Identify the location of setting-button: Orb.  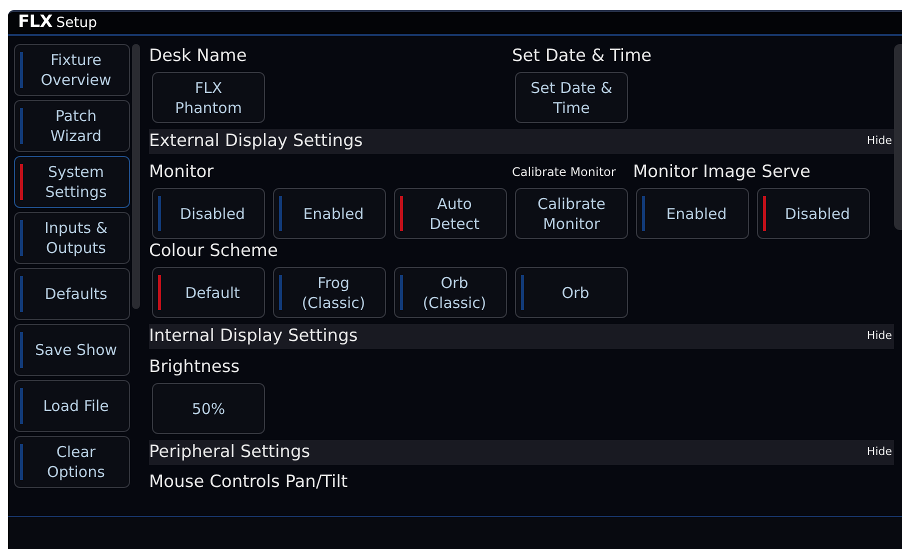
(571, 292).